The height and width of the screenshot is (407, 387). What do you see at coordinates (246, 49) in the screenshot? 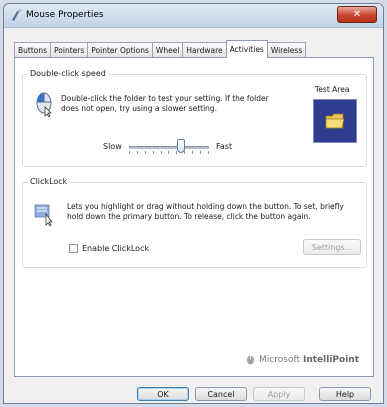
I see `tab-activities: Activities` at bounding box center [246, 49].